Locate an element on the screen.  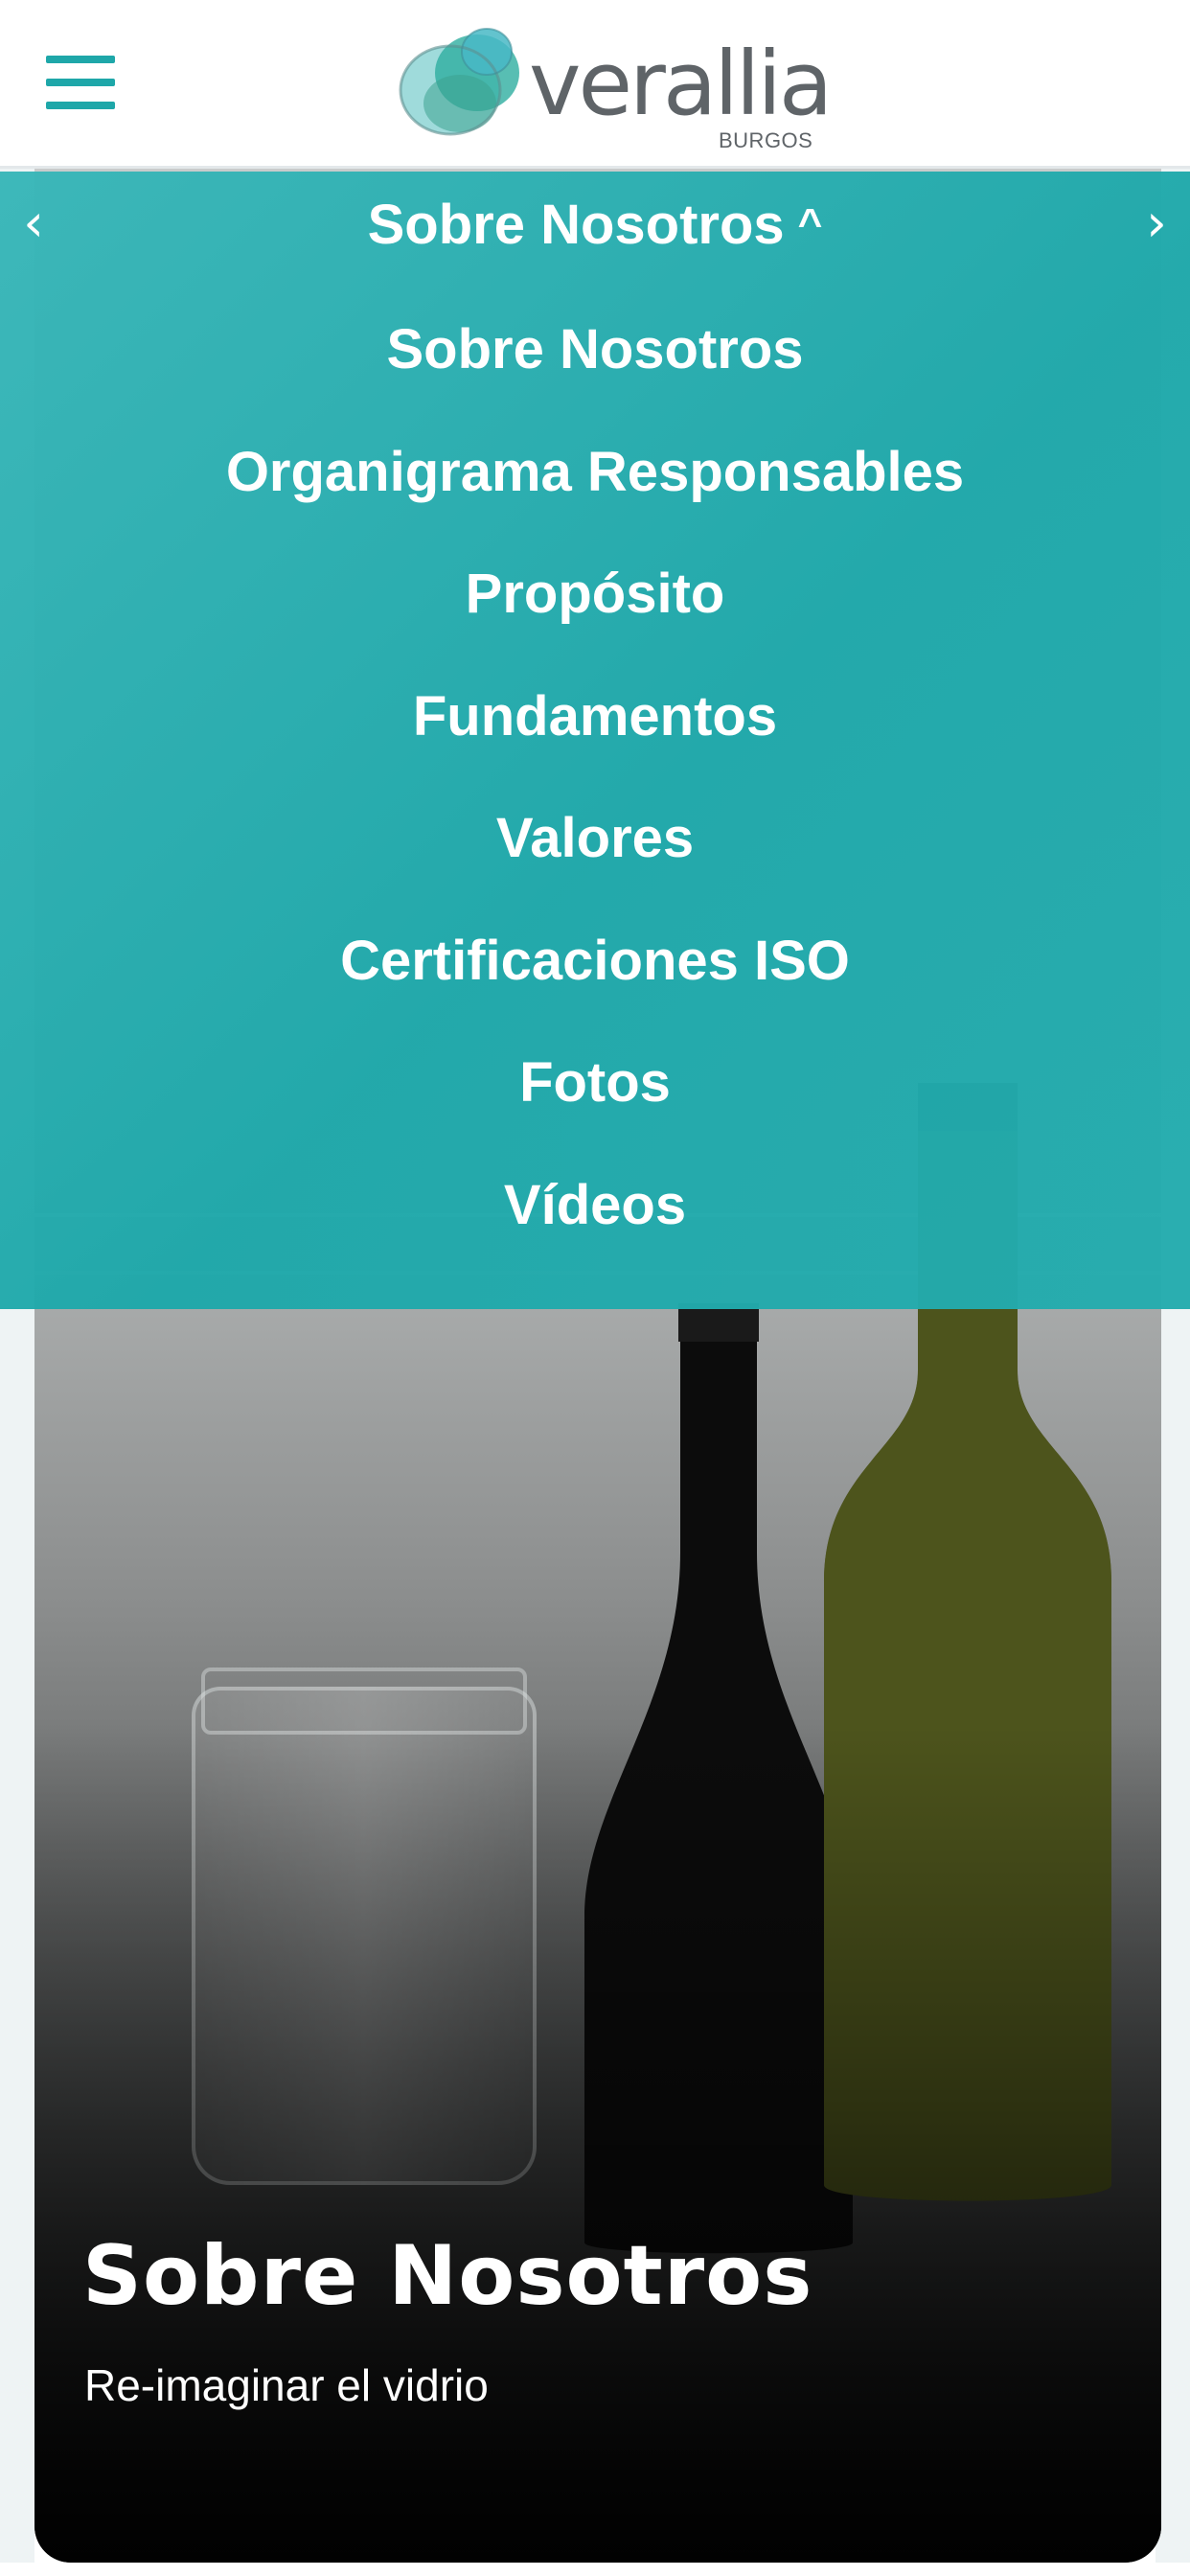
dropdown-header: ‹ Sobre Nosotros ^ › is located at coordinates (595, 229).